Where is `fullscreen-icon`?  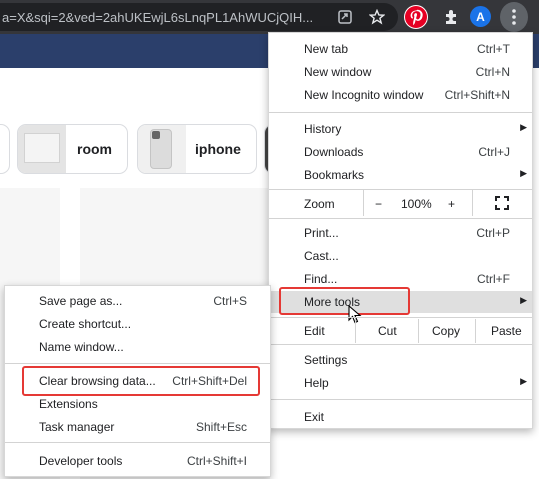
fullscreen-icon is located at coordinates (502, 204).